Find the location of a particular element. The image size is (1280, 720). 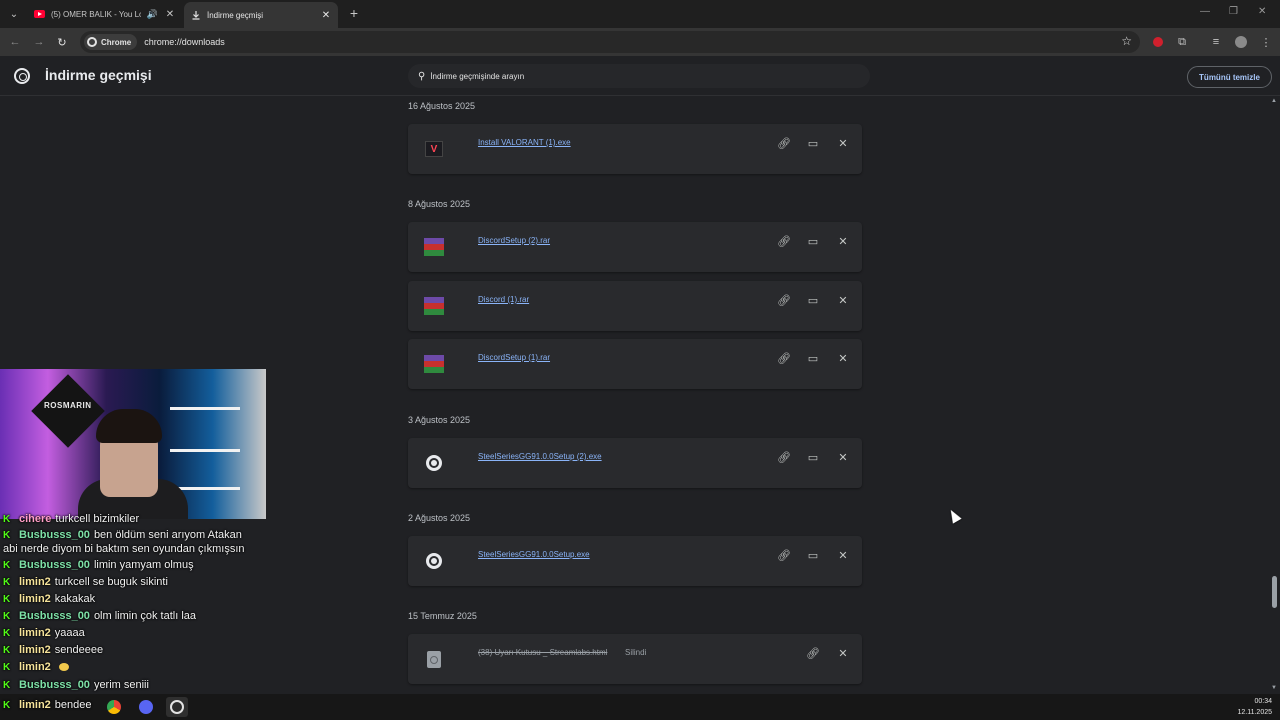

search-box: ⚲ is located at coordinates (639, 76).